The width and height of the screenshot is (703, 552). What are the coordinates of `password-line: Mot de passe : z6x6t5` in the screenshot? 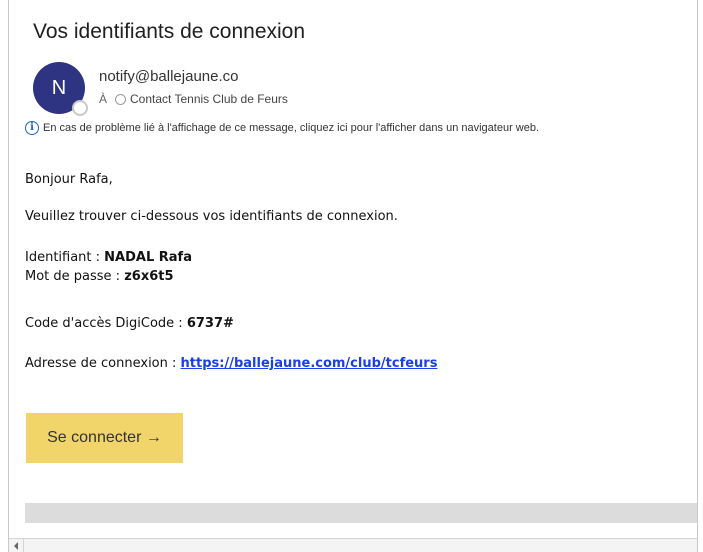 It's located at (99, 276).